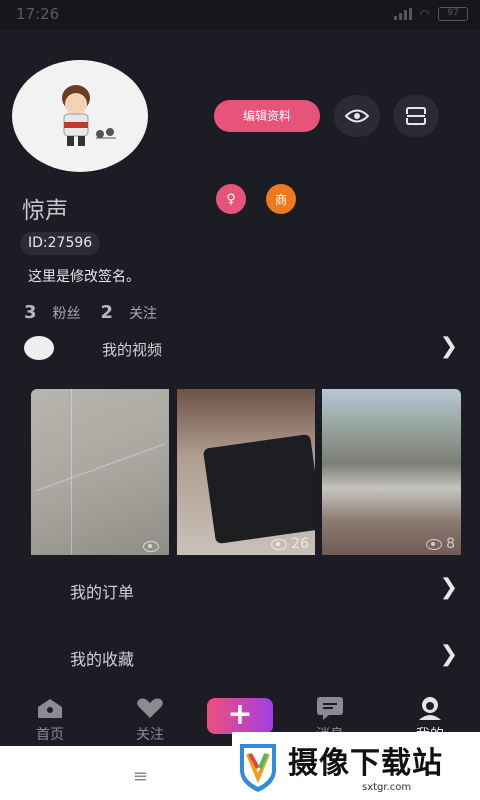 The image size is (480, 800). Describe the element at coordinates (391, 472) in the screenshot. I see `video-thumbnail: 8` at that location.